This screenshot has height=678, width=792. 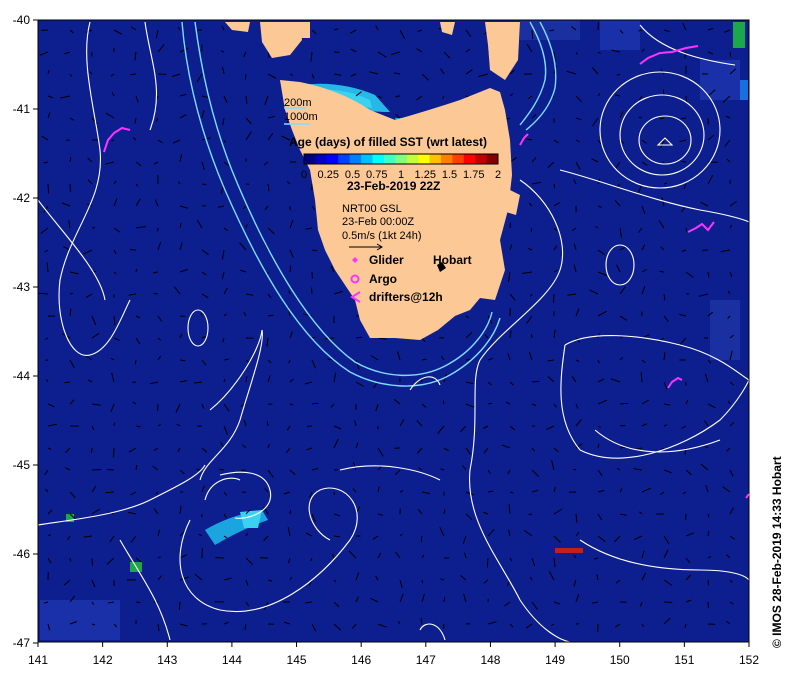 What do you see at coordinates (393, 186) in the screenshot?
I see `date-label: 23-Feb-2019 22Z` at bounding box center [393, 186].